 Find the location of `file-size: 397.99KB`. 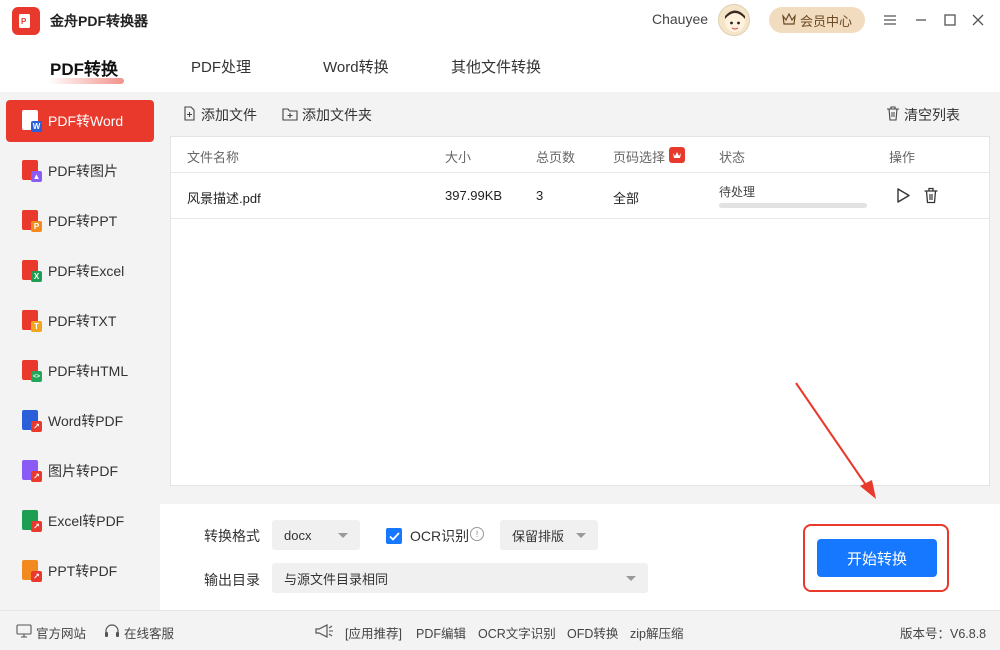

file-size: 397.99KB is located at coordinates (474, 195).